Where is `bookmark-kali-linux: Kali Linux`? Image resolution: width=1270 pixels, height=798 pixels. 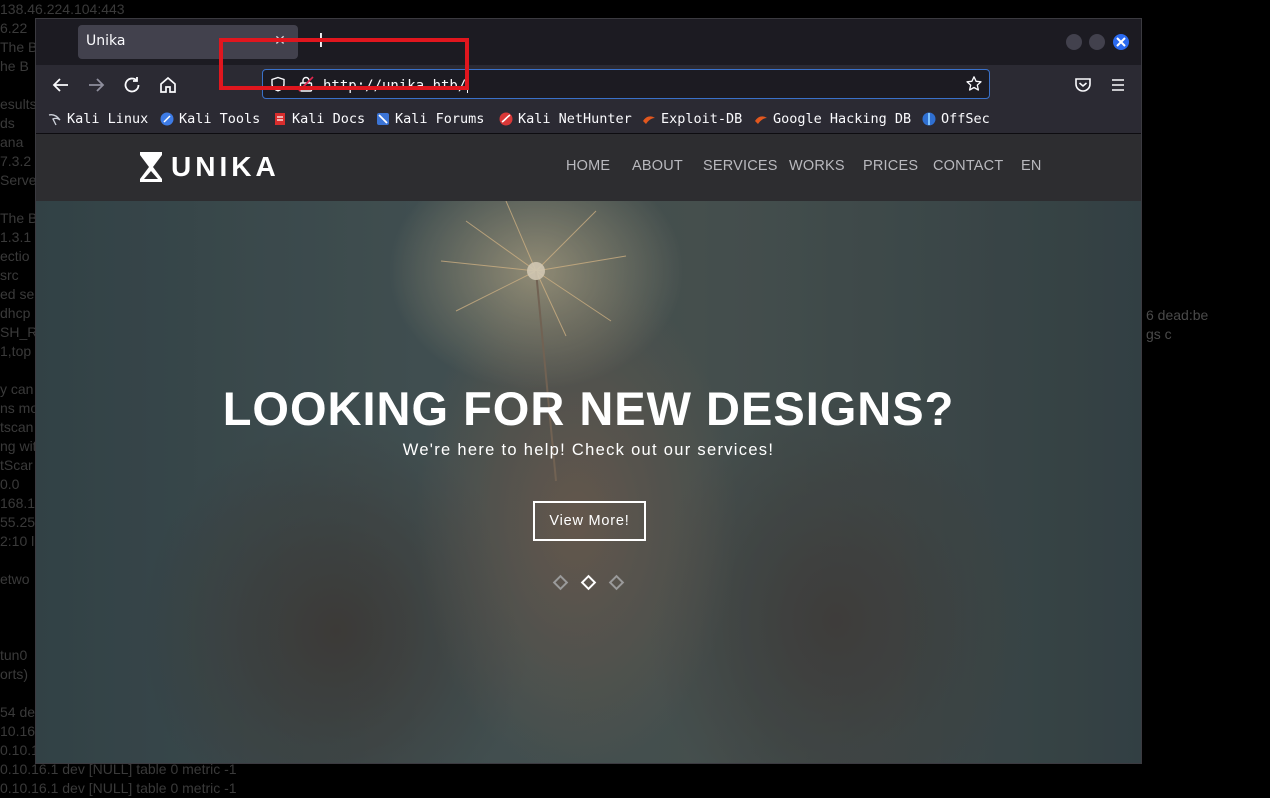
bookmark-kali-linux: Kali Linux is located at coordinates (98, 119).